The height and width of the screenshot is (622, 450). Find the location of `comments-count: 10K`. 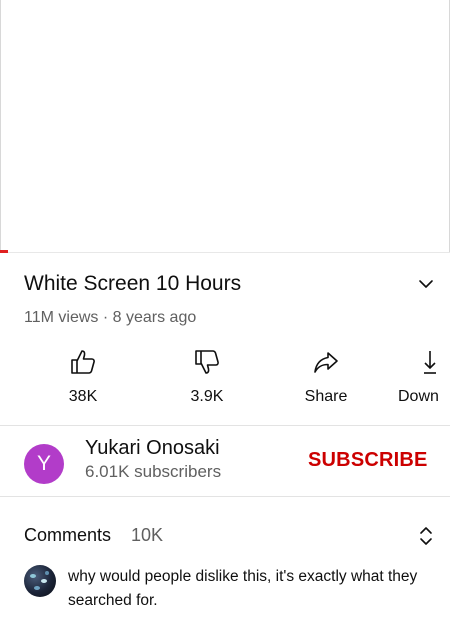

comments-count: 10K is located at coordinates (147, 535).